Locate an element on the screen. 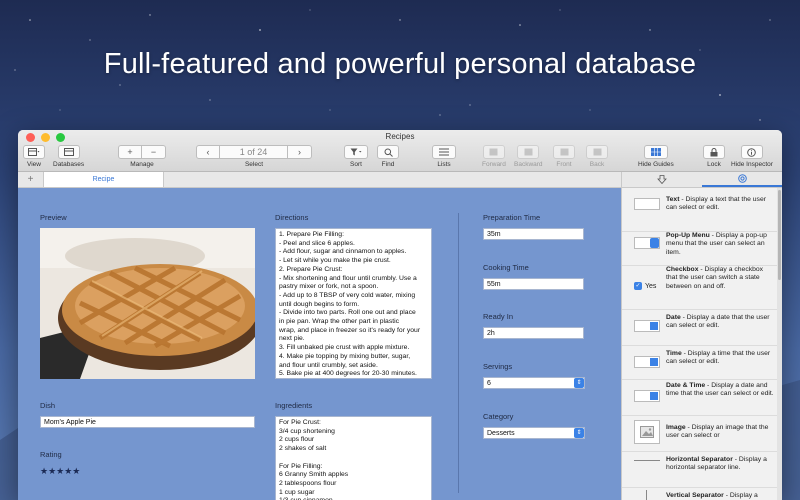 Image resolution: width=800 pixels, height=500 pixels. lists-control: Lists is located at coordinates (444, 156).